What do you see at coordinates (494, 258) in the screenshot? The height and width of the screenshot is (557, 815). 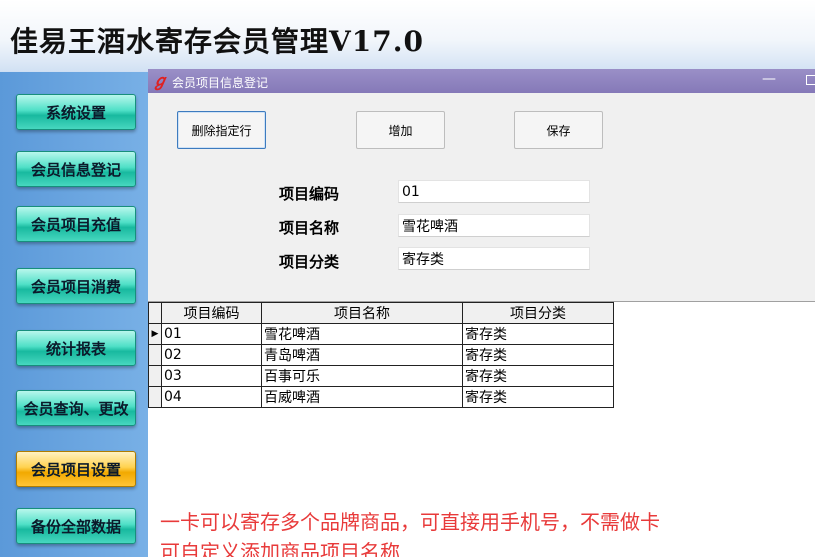 I see `item-category-input` at bounding box center [494, 258].